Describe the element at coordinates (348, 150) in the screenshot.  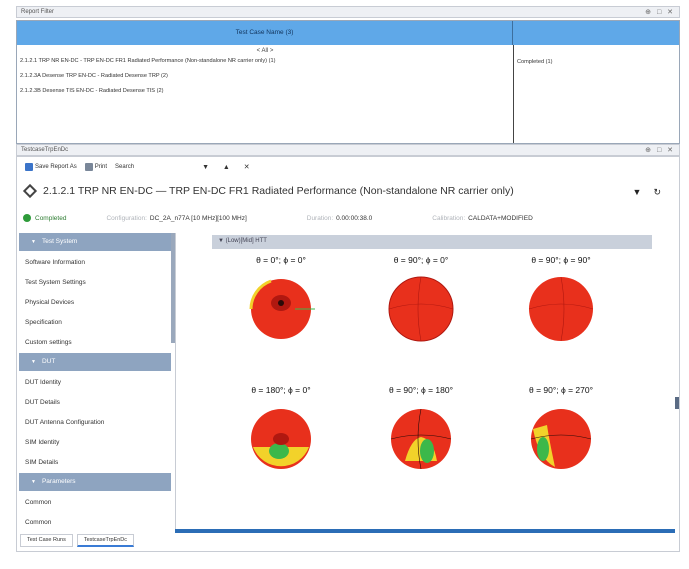
I see `main-panel-titlebar: TestcaseTrpEnDc ⊕ □ ✕` at that location.